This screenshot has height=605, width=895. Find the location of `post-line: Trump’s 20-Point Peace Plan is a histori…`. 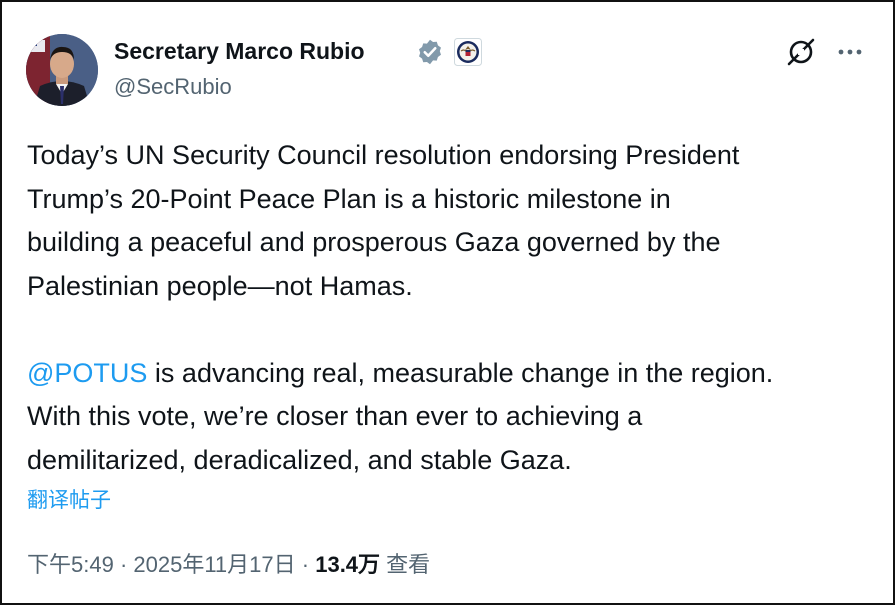

post-line: Trump’s 20-Point Peace Plan is a histori… is located at coordinates (349, 198).